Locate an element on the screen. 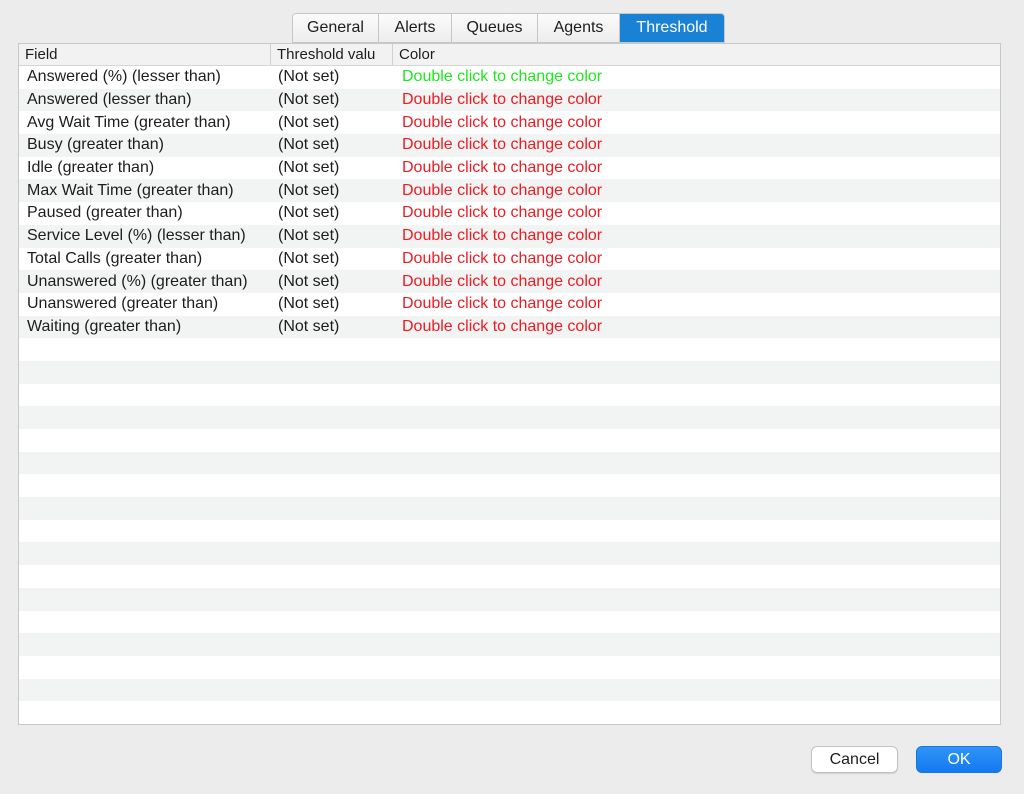  tab-bar: General Alerts Queues Agents Threshold is located at coordinates (508, 28).